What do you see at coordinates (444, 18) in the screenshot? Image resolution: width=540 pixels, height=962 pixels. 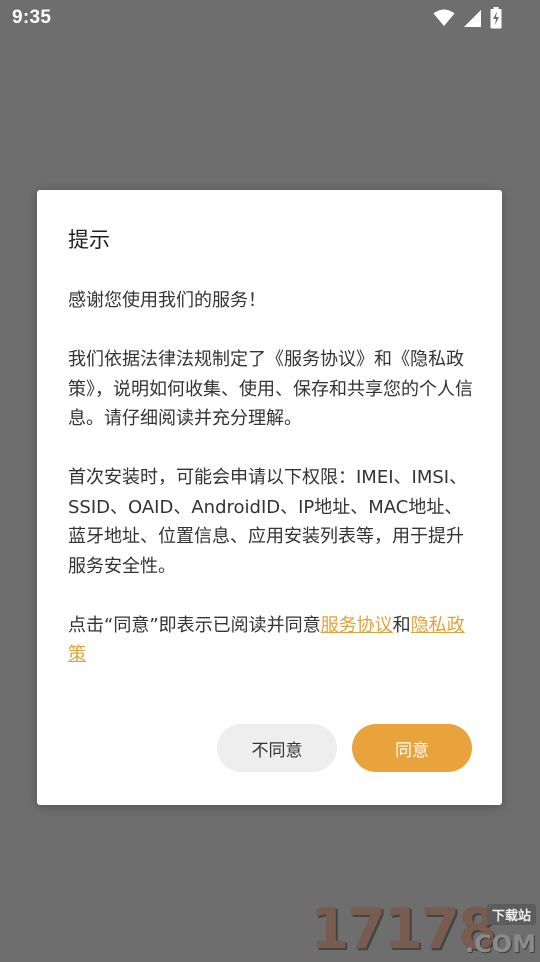 I see `wifi-icon` at bounding box center [444, 18].